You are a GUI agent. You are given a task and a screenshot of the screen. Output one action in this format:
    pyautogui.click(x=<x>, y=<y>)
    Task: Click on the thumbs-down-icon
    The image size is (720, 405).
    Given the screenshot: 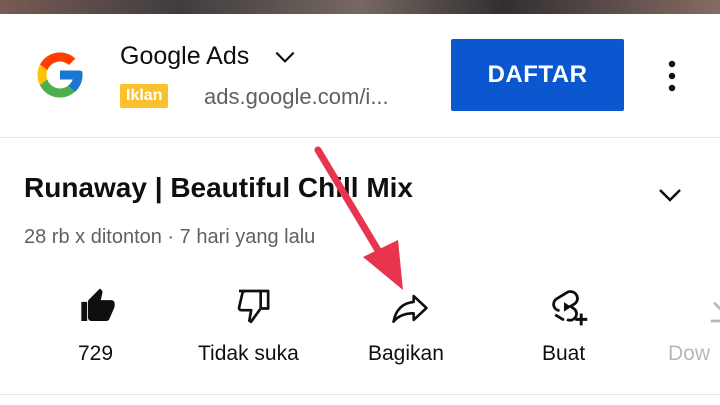 What is the action you would take?
    pyautogui.click(x=253, y=306)
    